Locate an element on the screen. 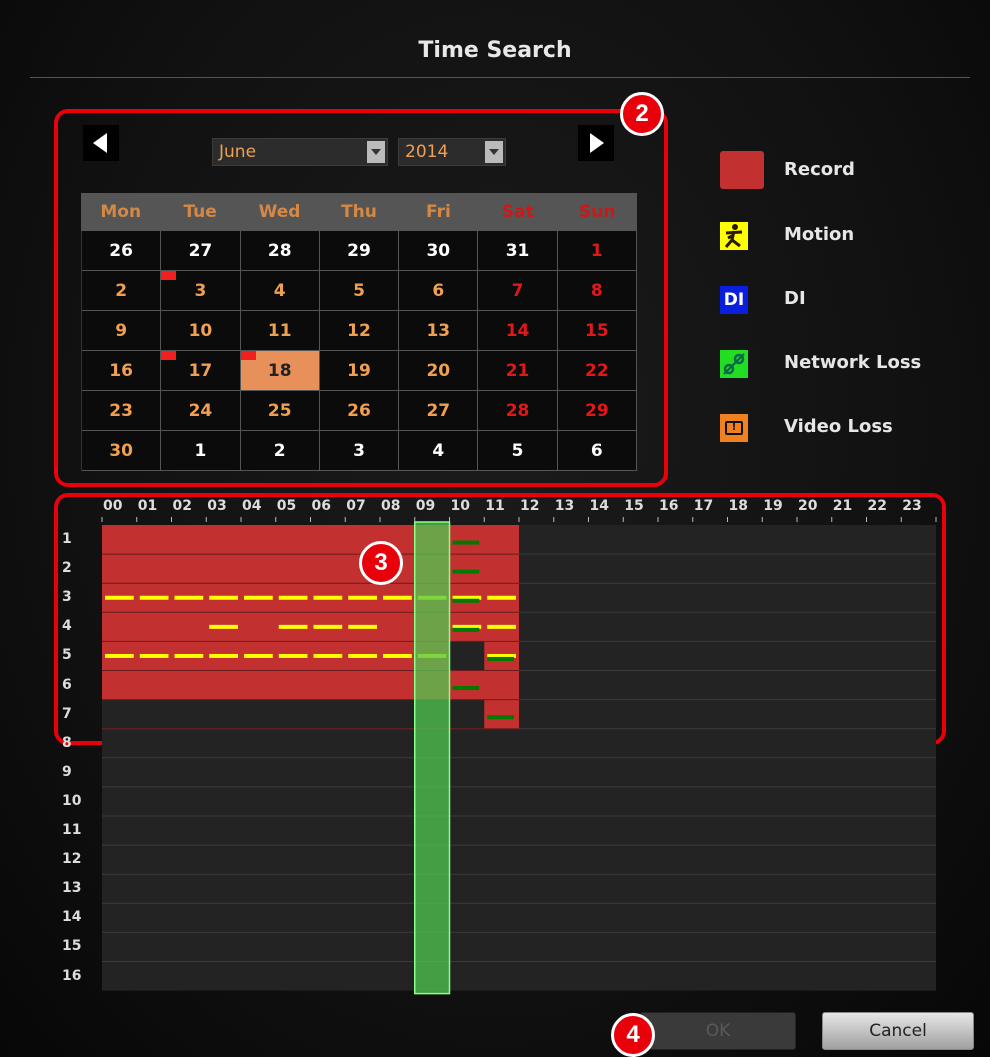 This screenshot has height=1057, width=990. callout-badge-buttons: 4 is located at coordinates (633, 1035).